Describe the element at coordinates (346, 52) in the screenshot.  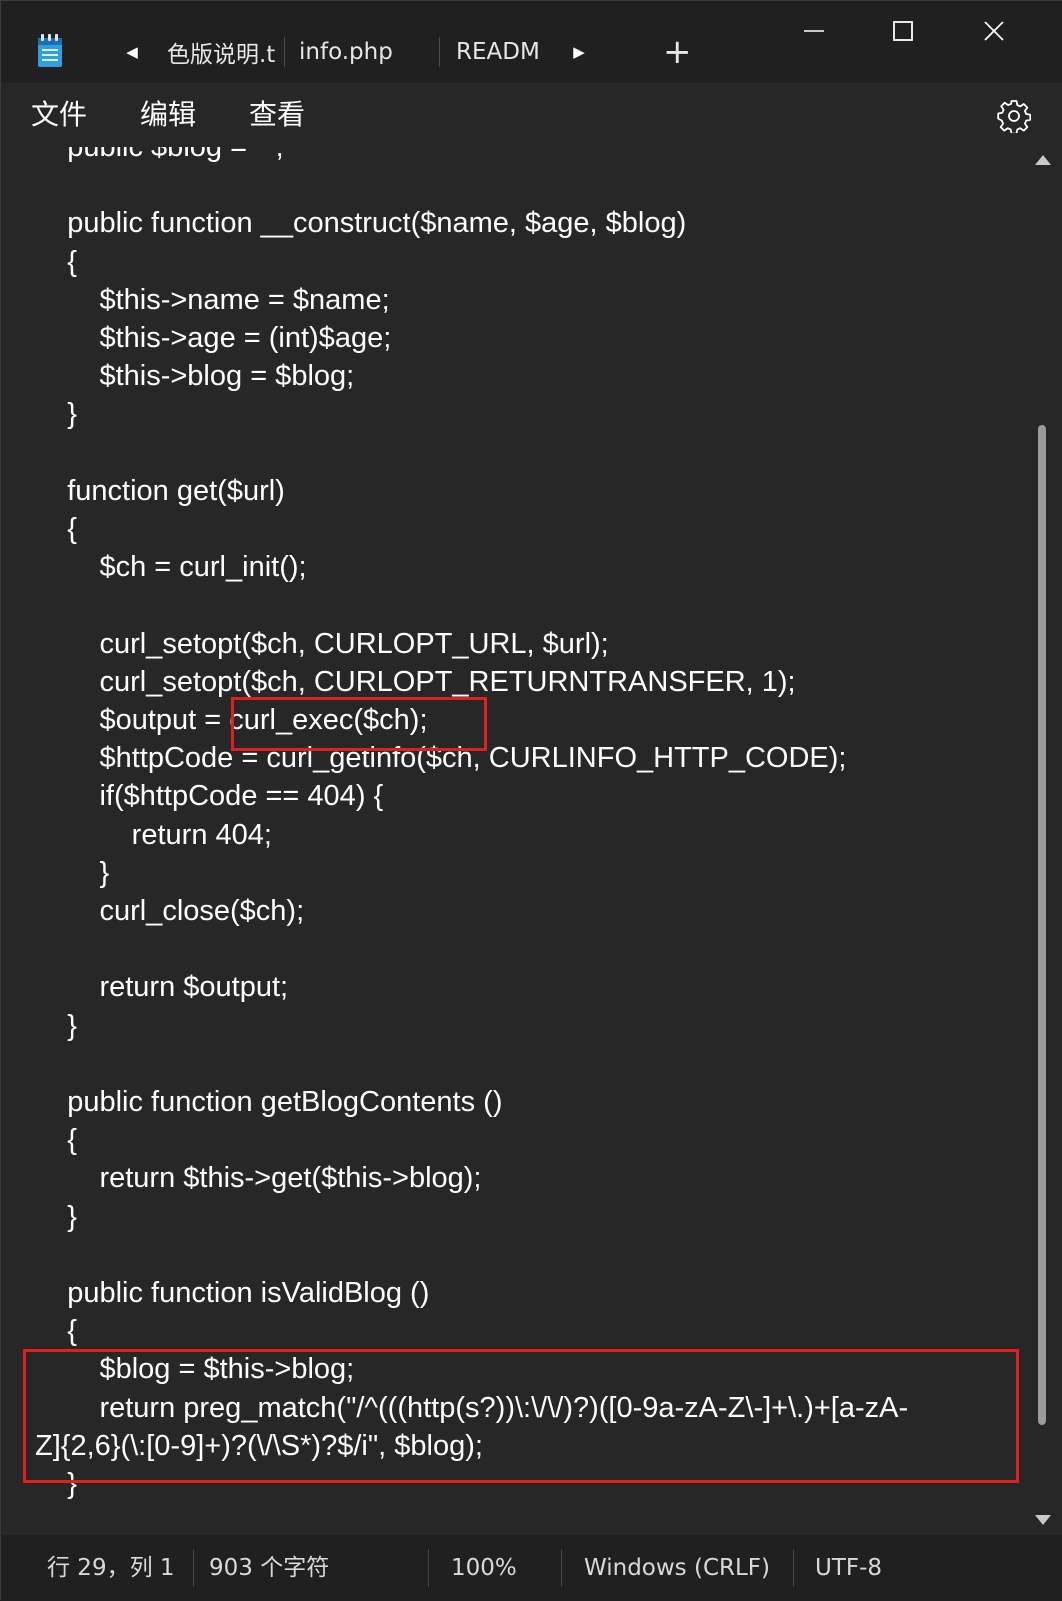
I see `tab-label: info.php` at that location.